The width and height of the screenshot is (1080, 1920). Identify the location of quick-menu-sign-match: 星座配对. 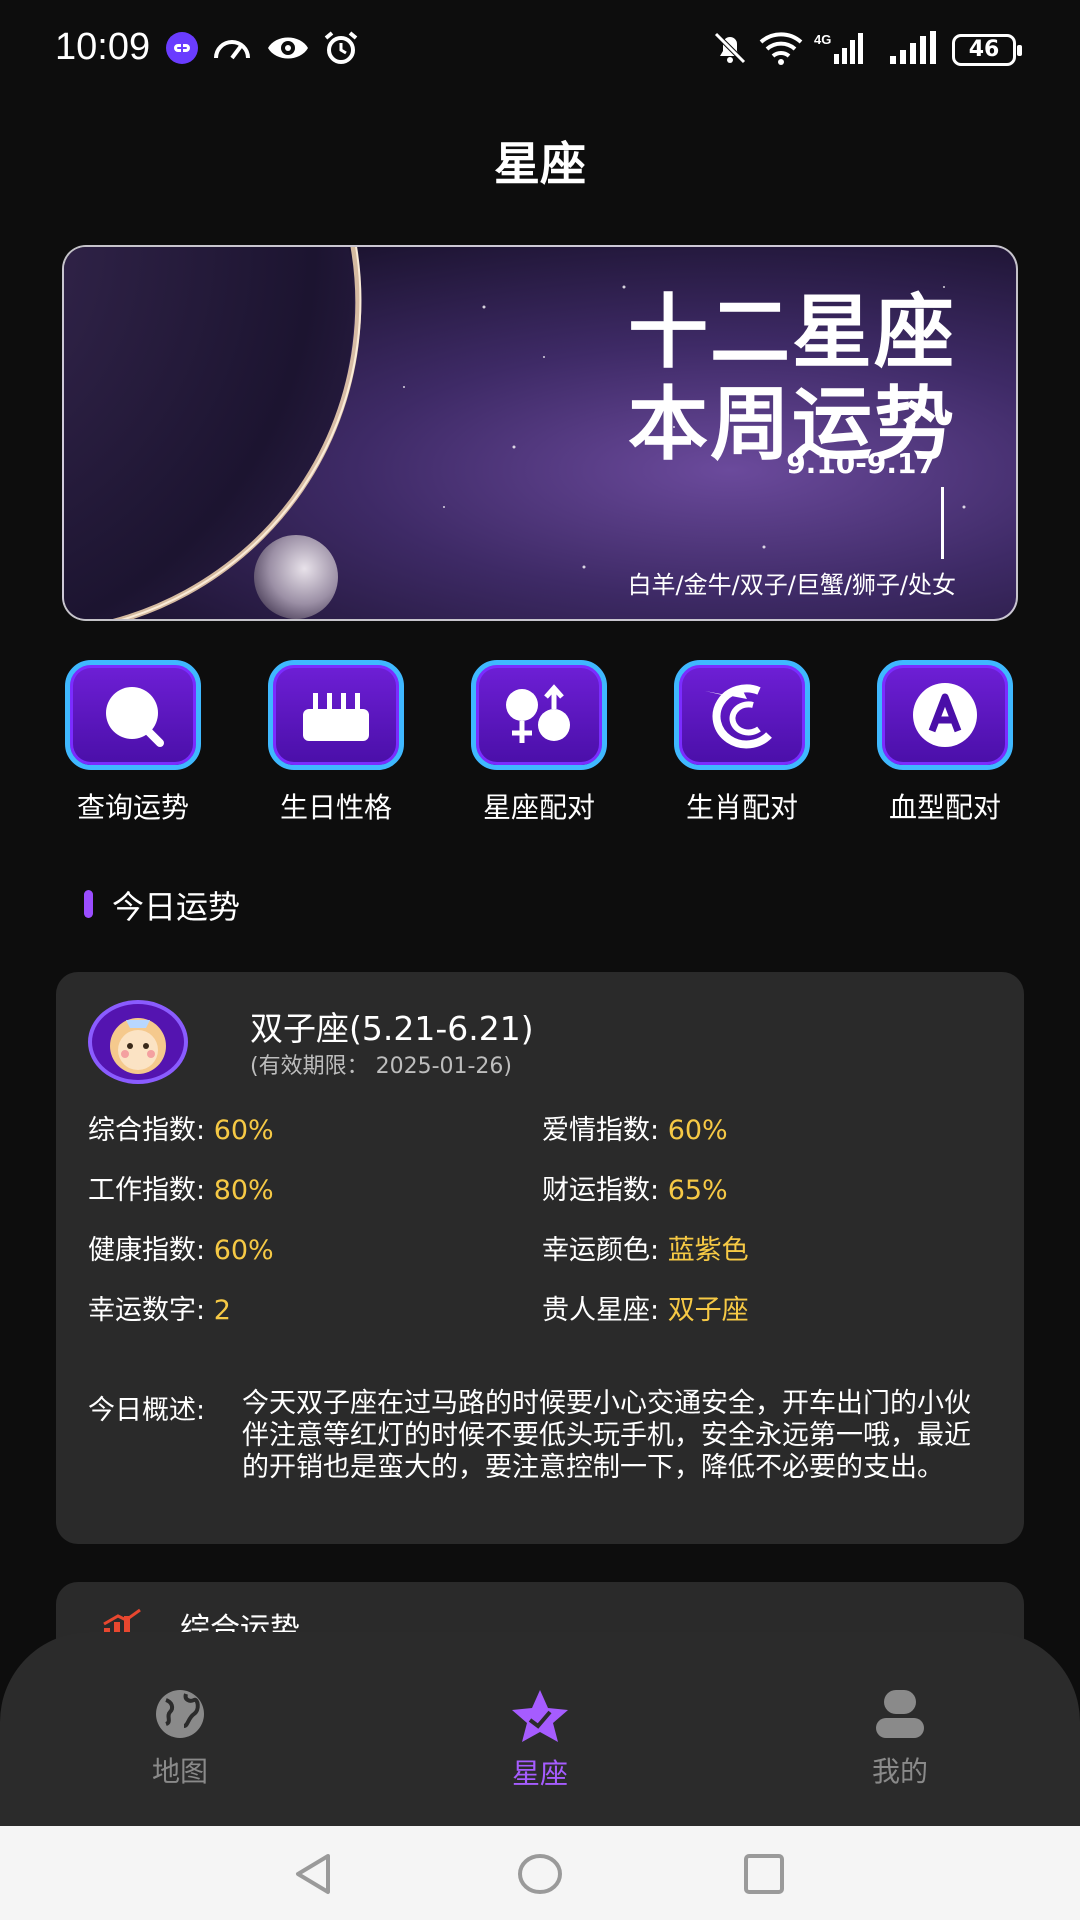
(539, 743).